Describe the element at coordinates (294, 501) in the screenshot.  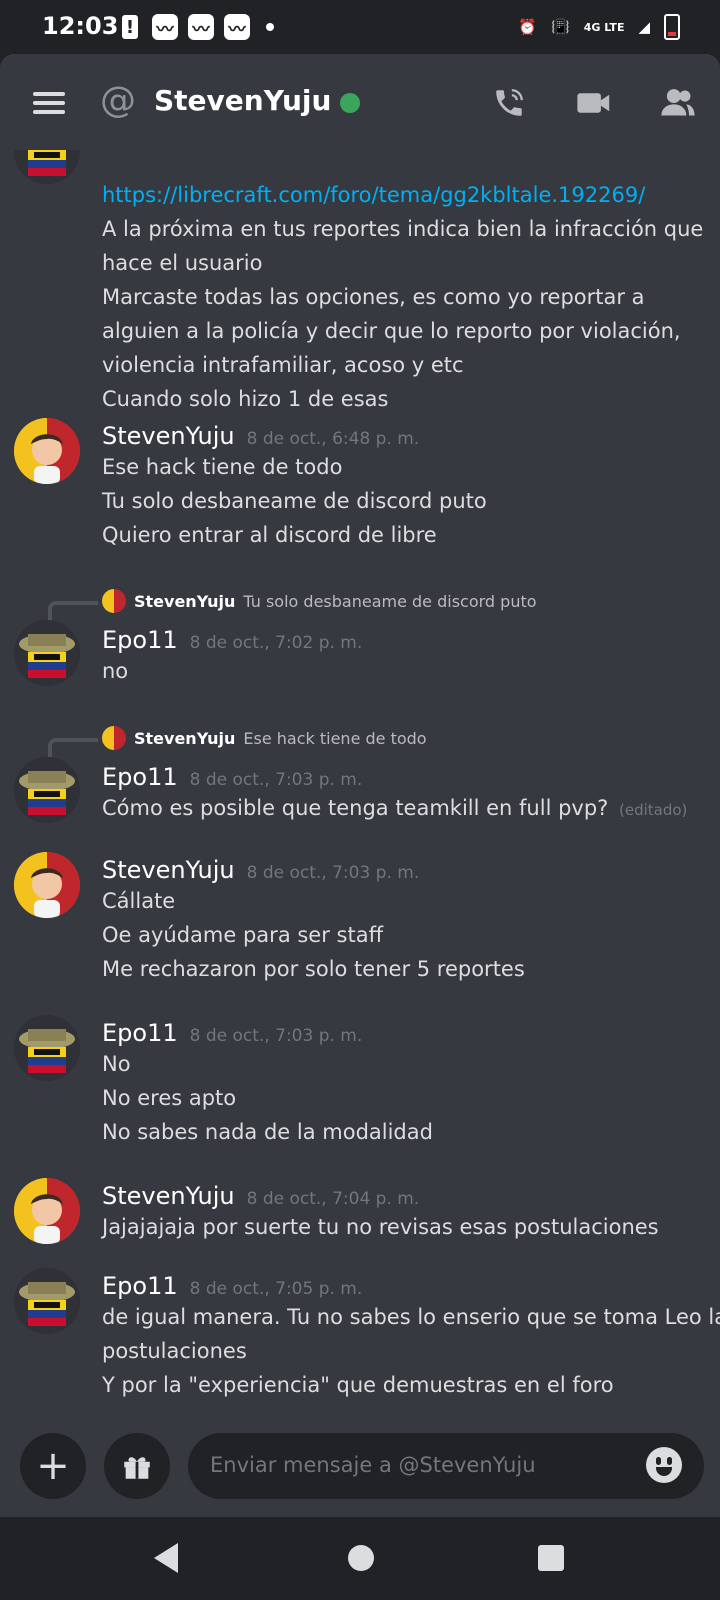
I see `message-line: Tu solo desbaneame de discord puto` at that location.